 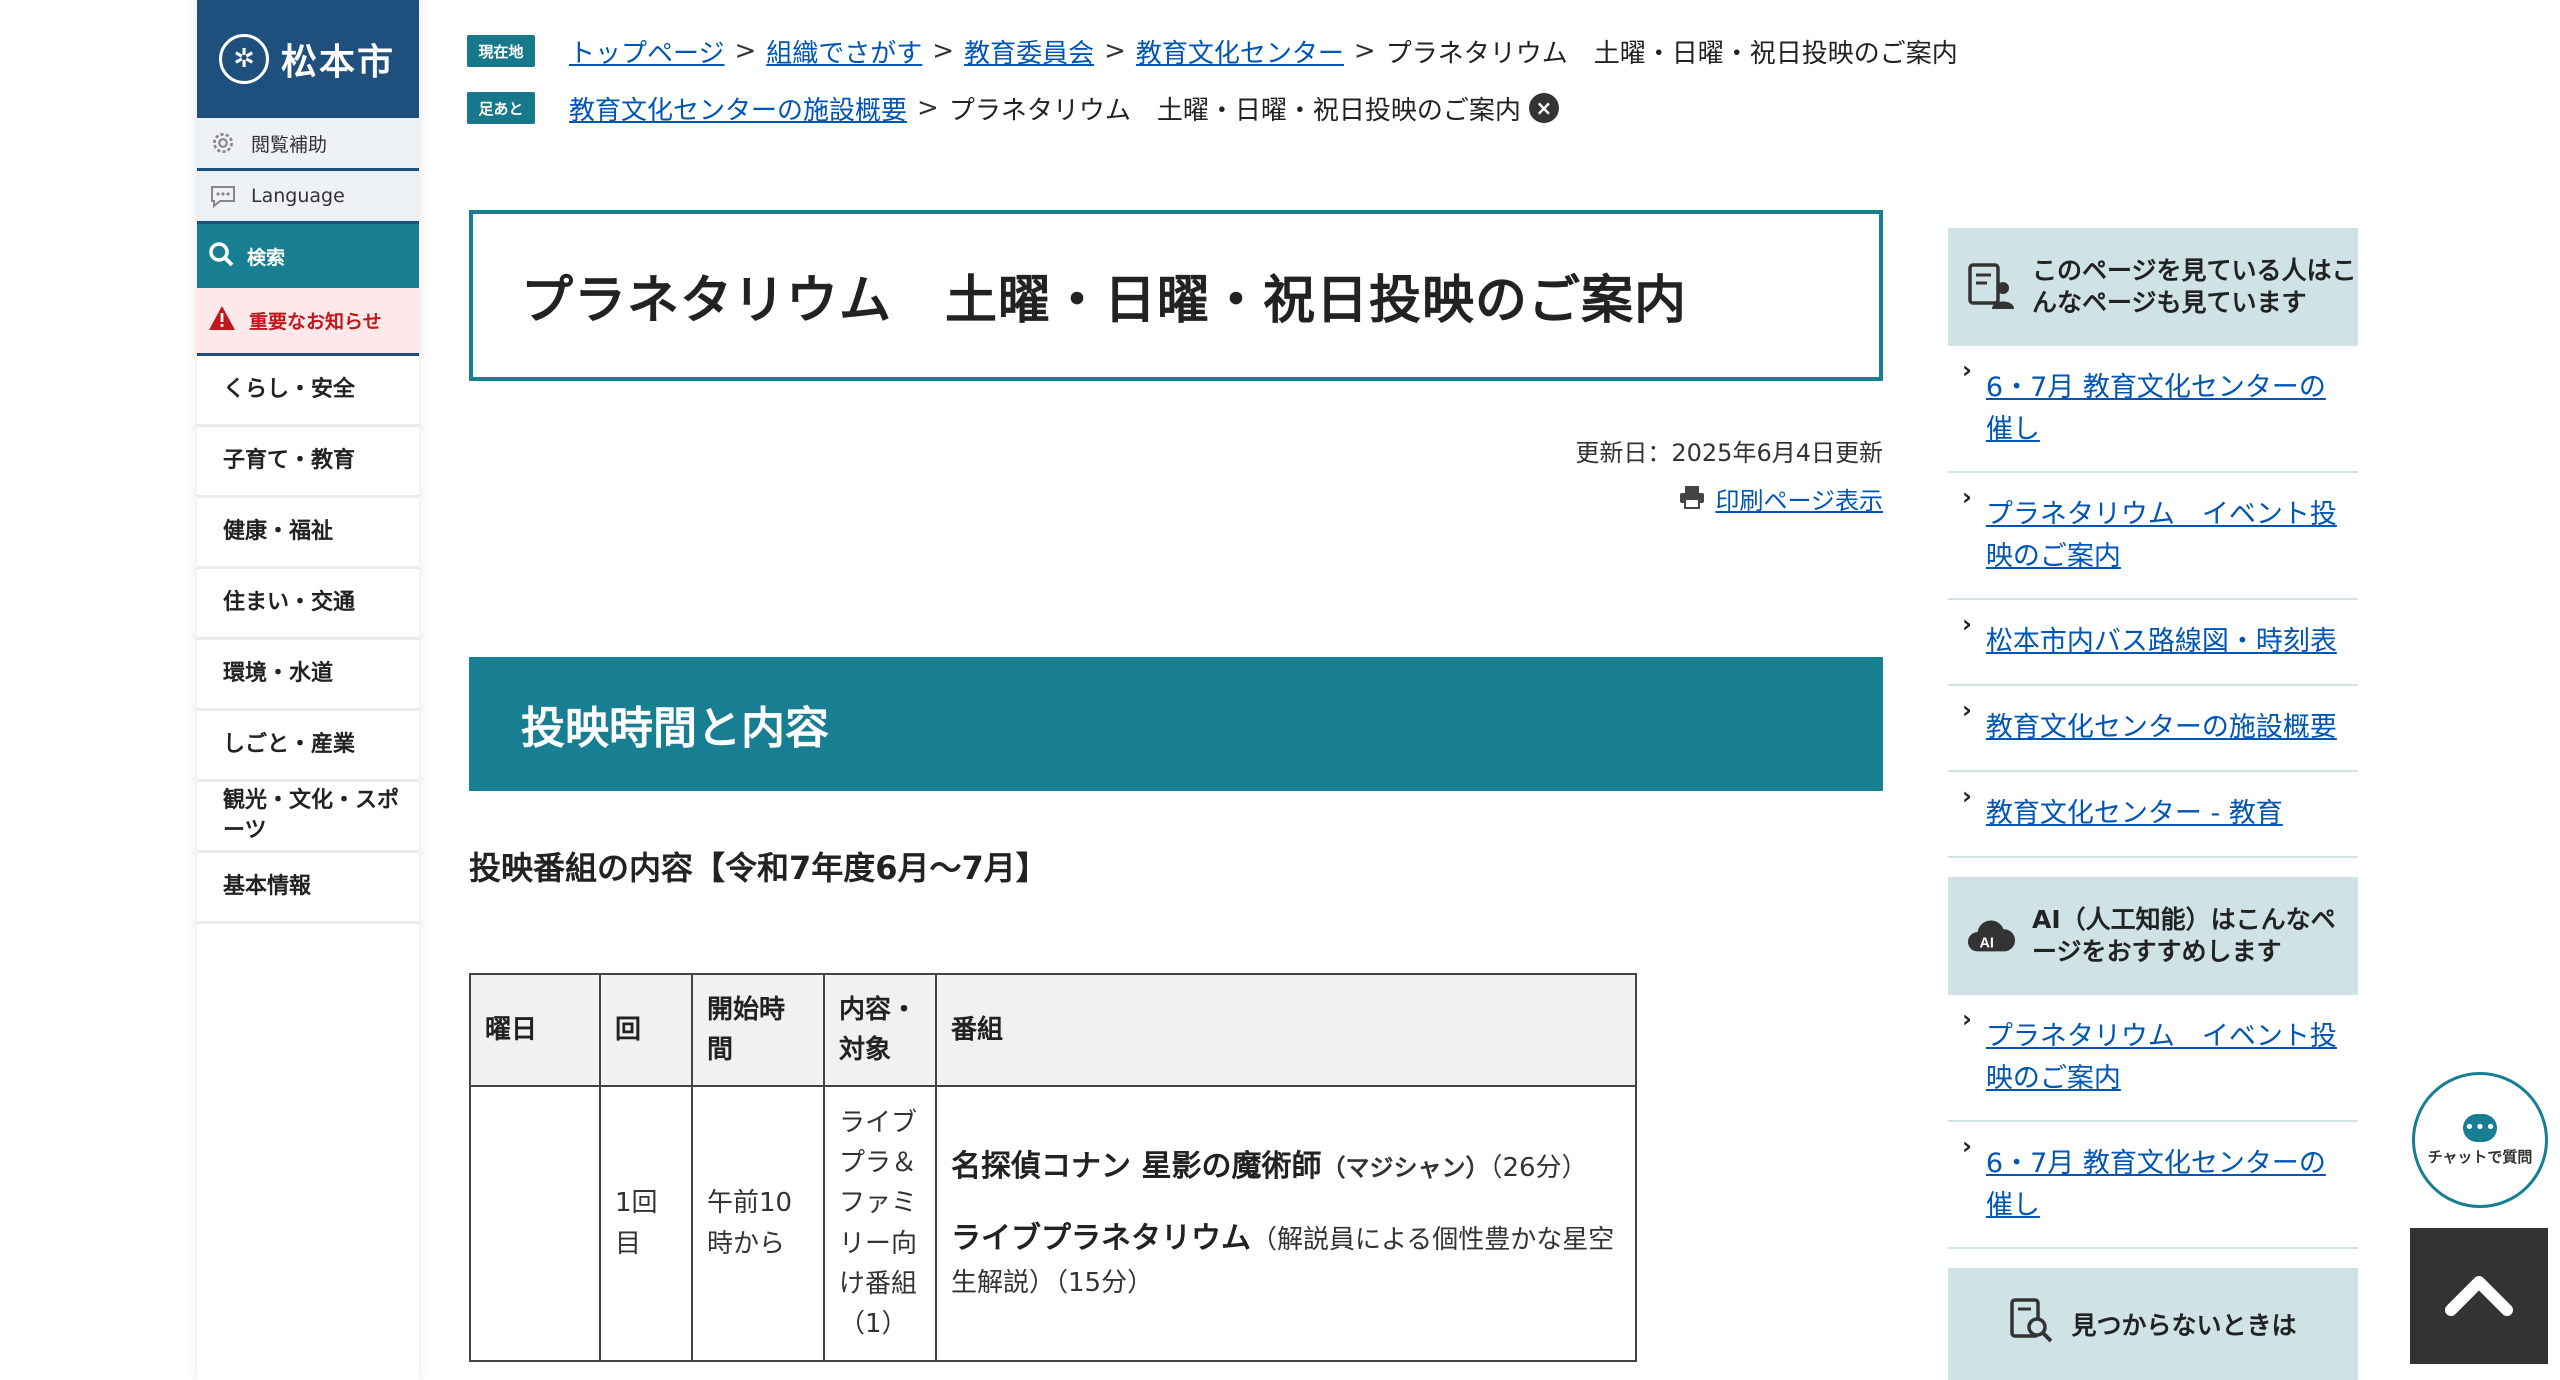 I want to click on program-ruby: （マジシャン）, so click(x=1405, y=1167).